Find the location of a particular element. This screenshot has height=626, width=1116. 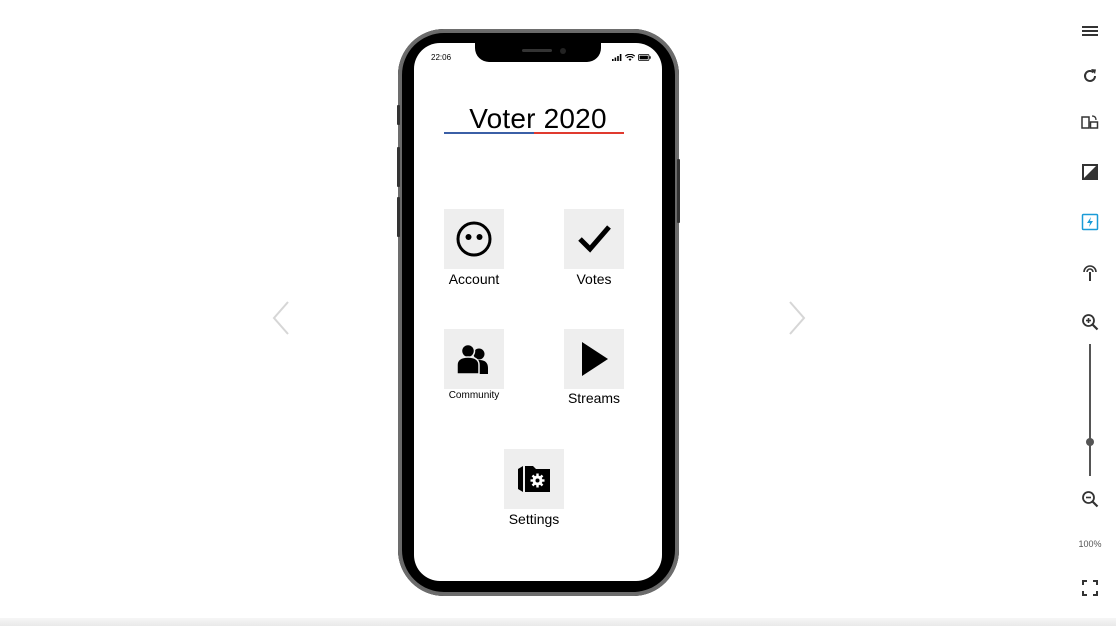

streams-icon-box is located at coordinates (594, 359).